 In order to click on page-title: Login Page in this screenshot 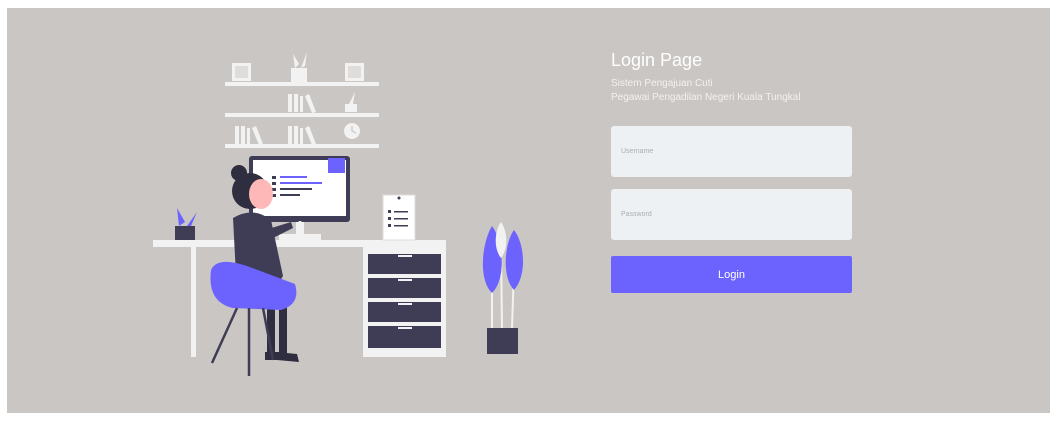, I will do `click(657, 60)`.